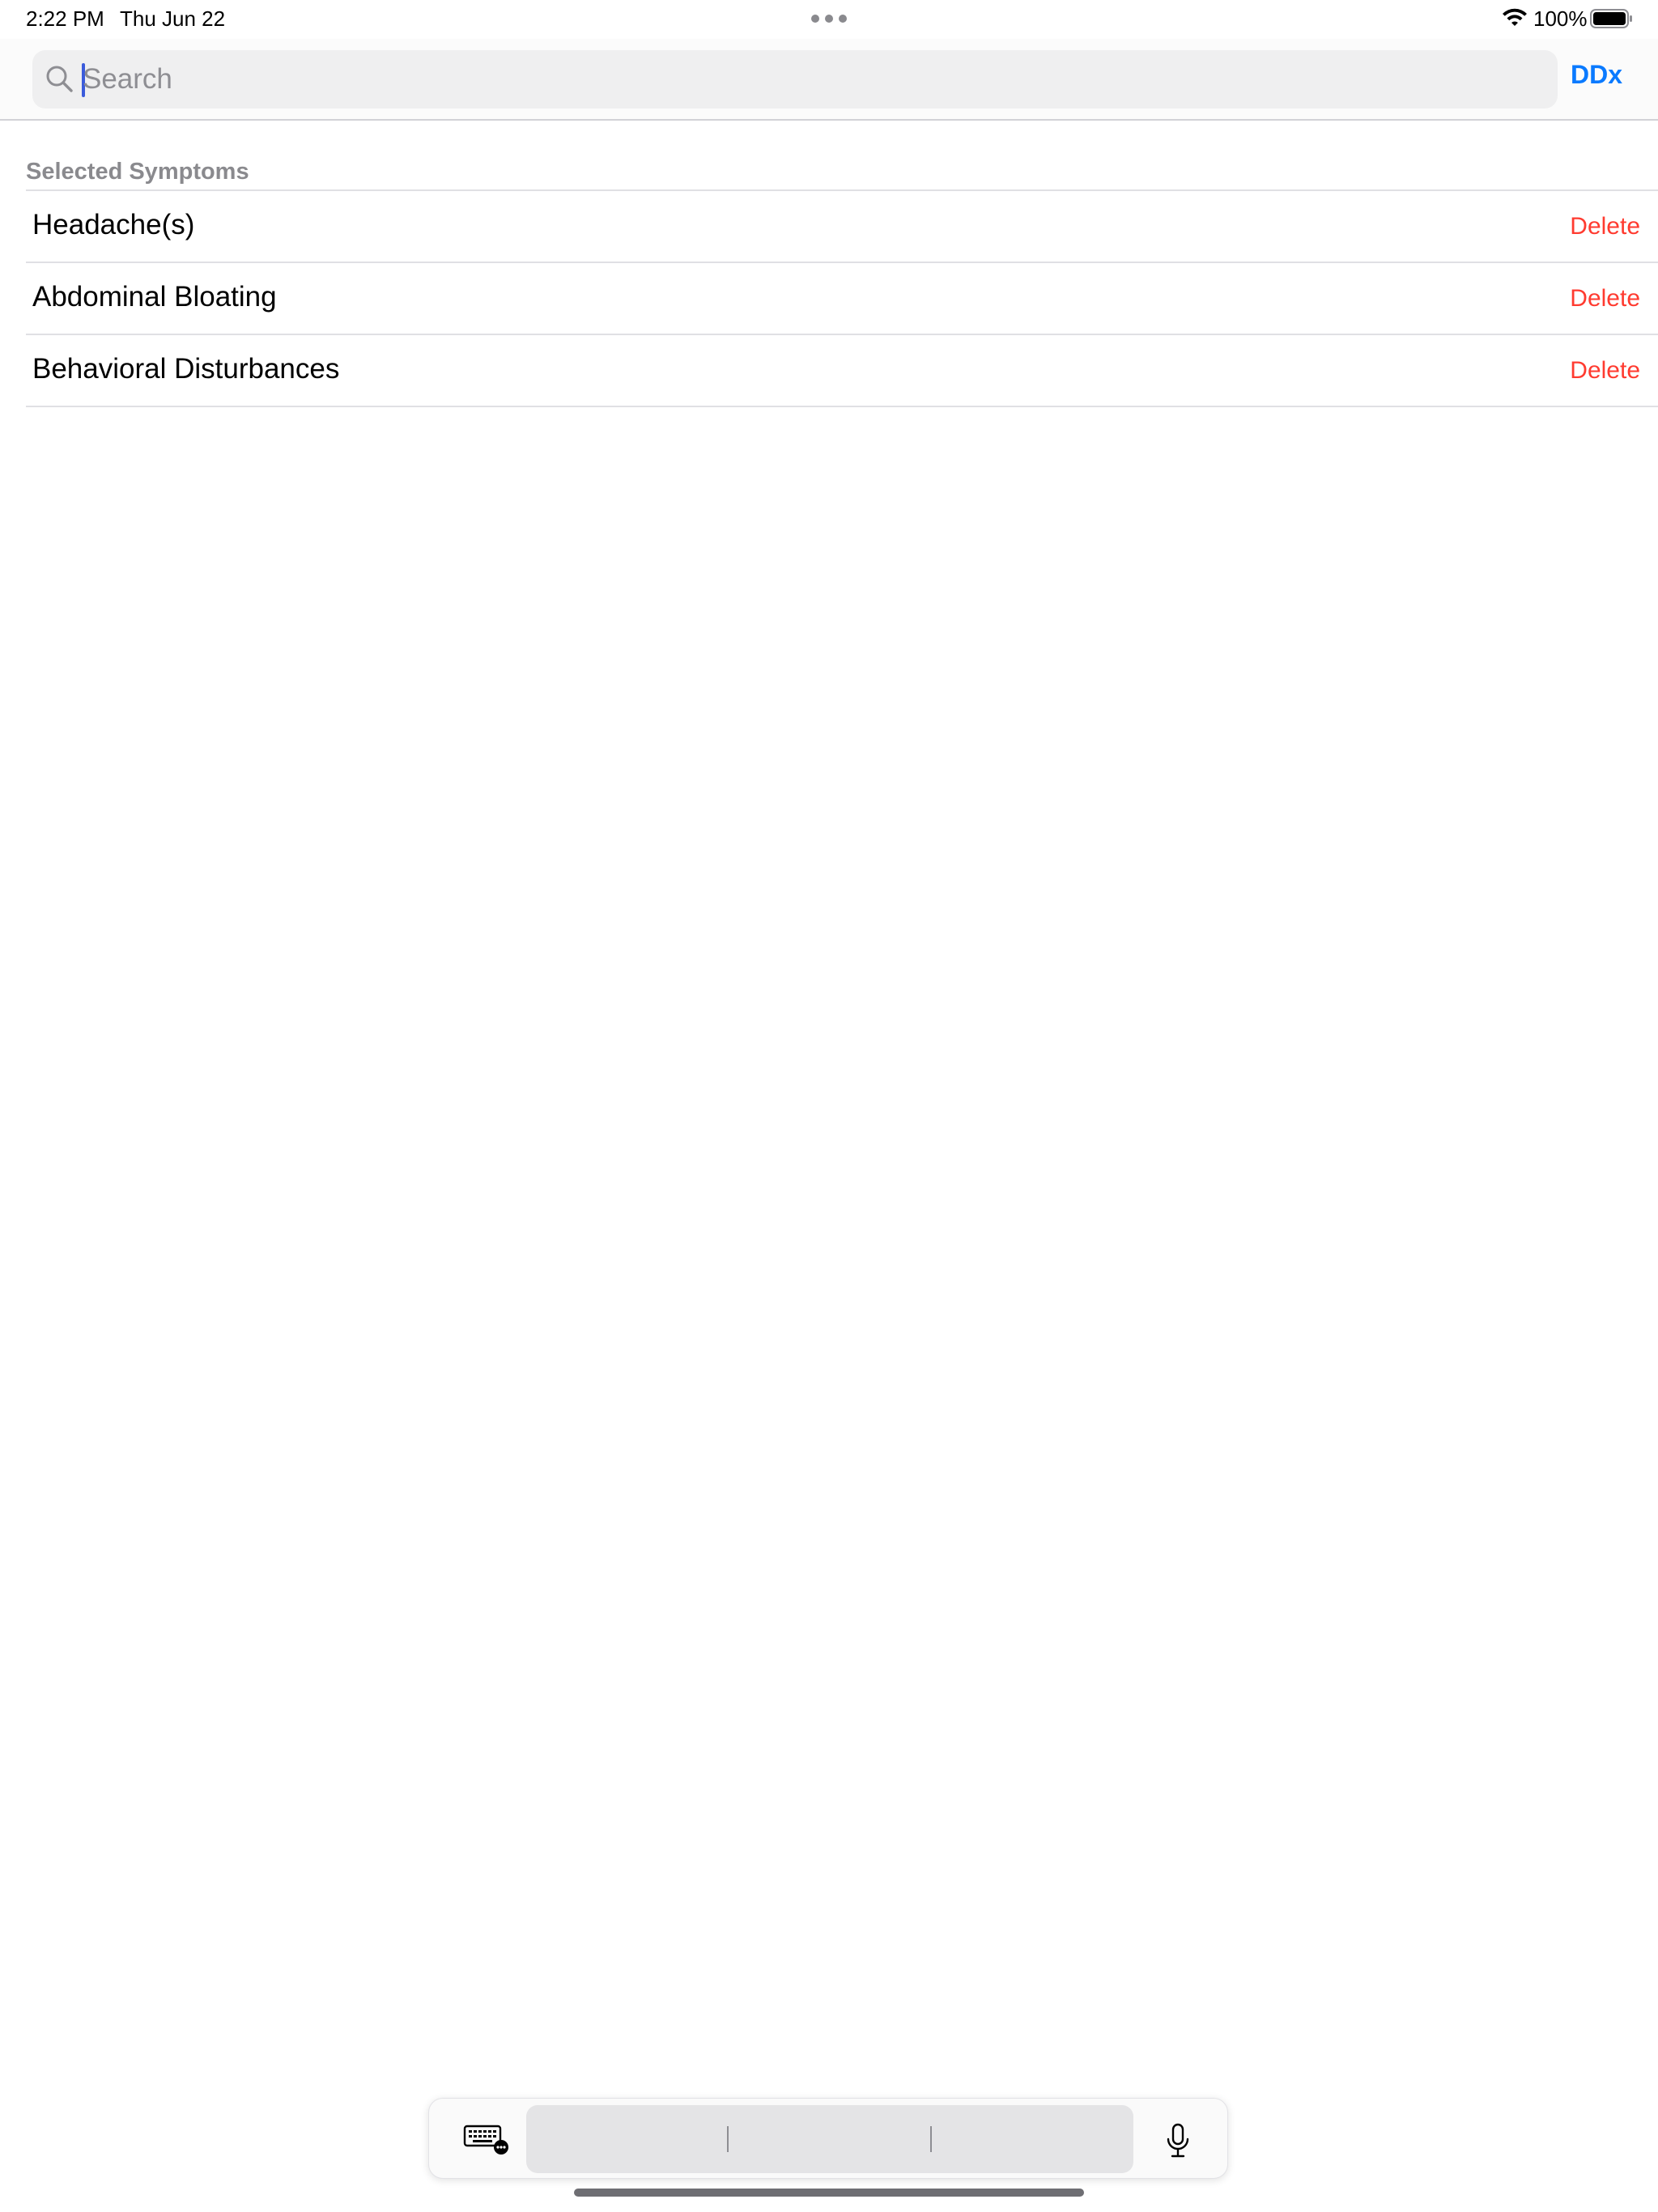  Describe the element at coordinates (1178, 2141) in the screenshot. I see `microphone-icon` at that location.